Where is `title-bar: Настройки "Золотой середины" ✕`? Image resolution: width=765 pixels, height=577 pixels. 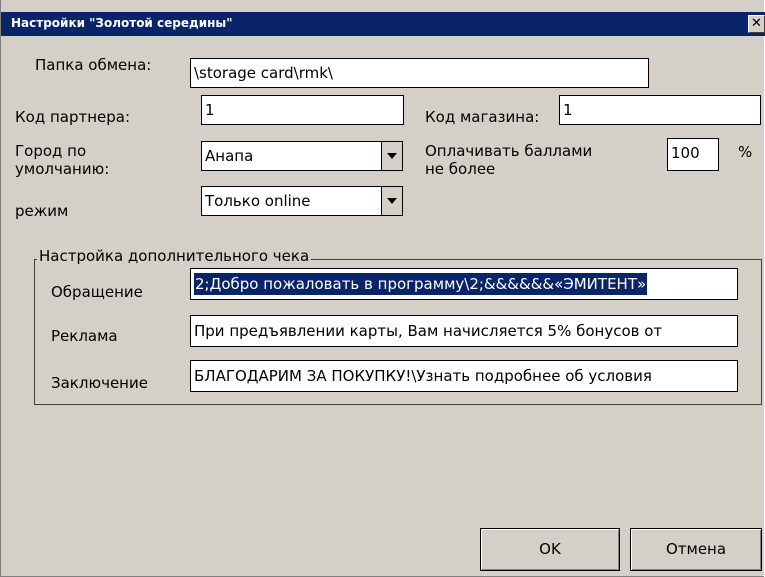
title-bar: Настройки "Золотой середины" ✕ is located at coordinates (383, 24).